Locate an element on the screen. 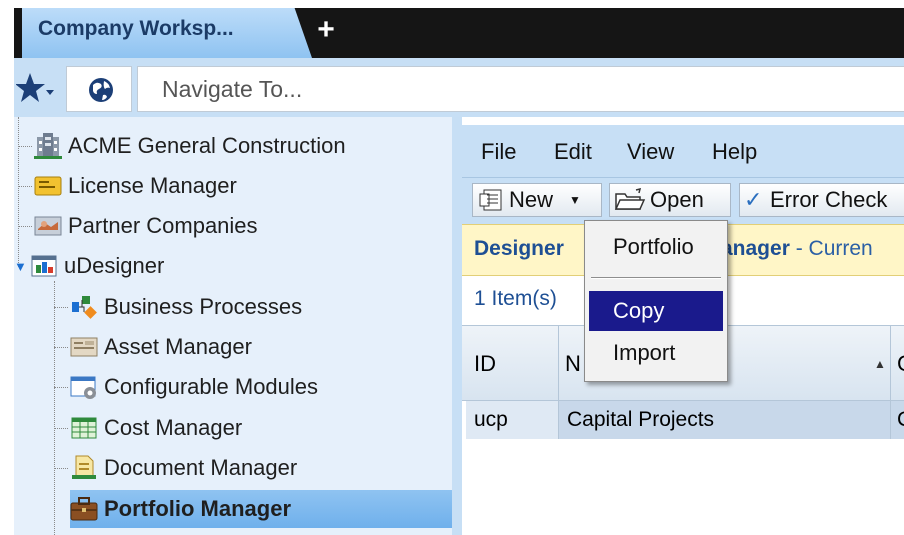 This screenshot has height=535, width=904. navigate-input is located at coordinates (520, 89).